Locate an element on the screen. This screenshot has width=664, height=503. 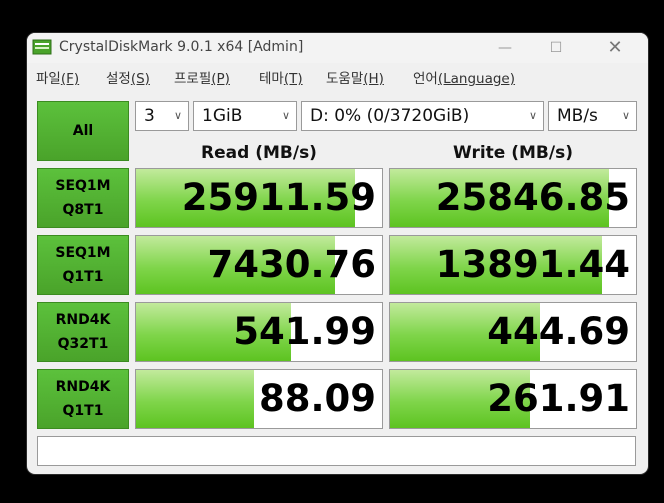
read-result-rnd4k-q1t1: 88.09 is located at coordinates (259, 399).